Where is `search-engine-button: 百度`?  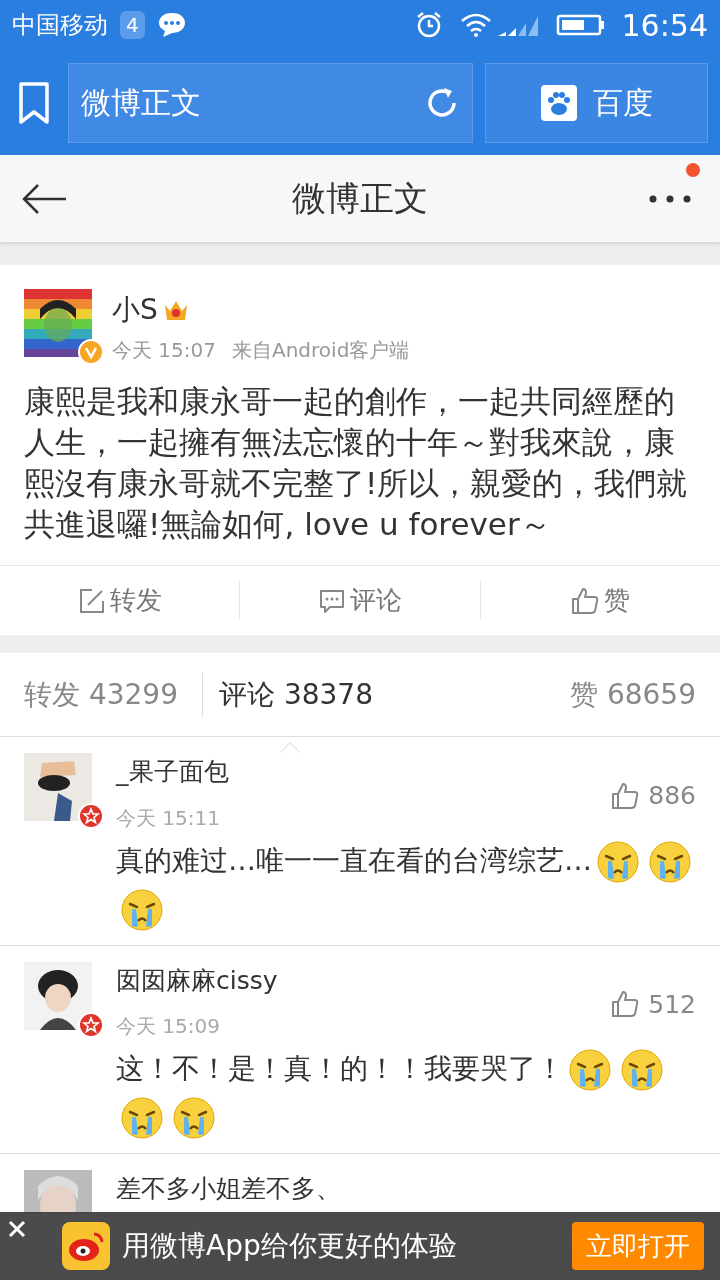 search-engine-button: 百度 is located at coordinates (596, 102).